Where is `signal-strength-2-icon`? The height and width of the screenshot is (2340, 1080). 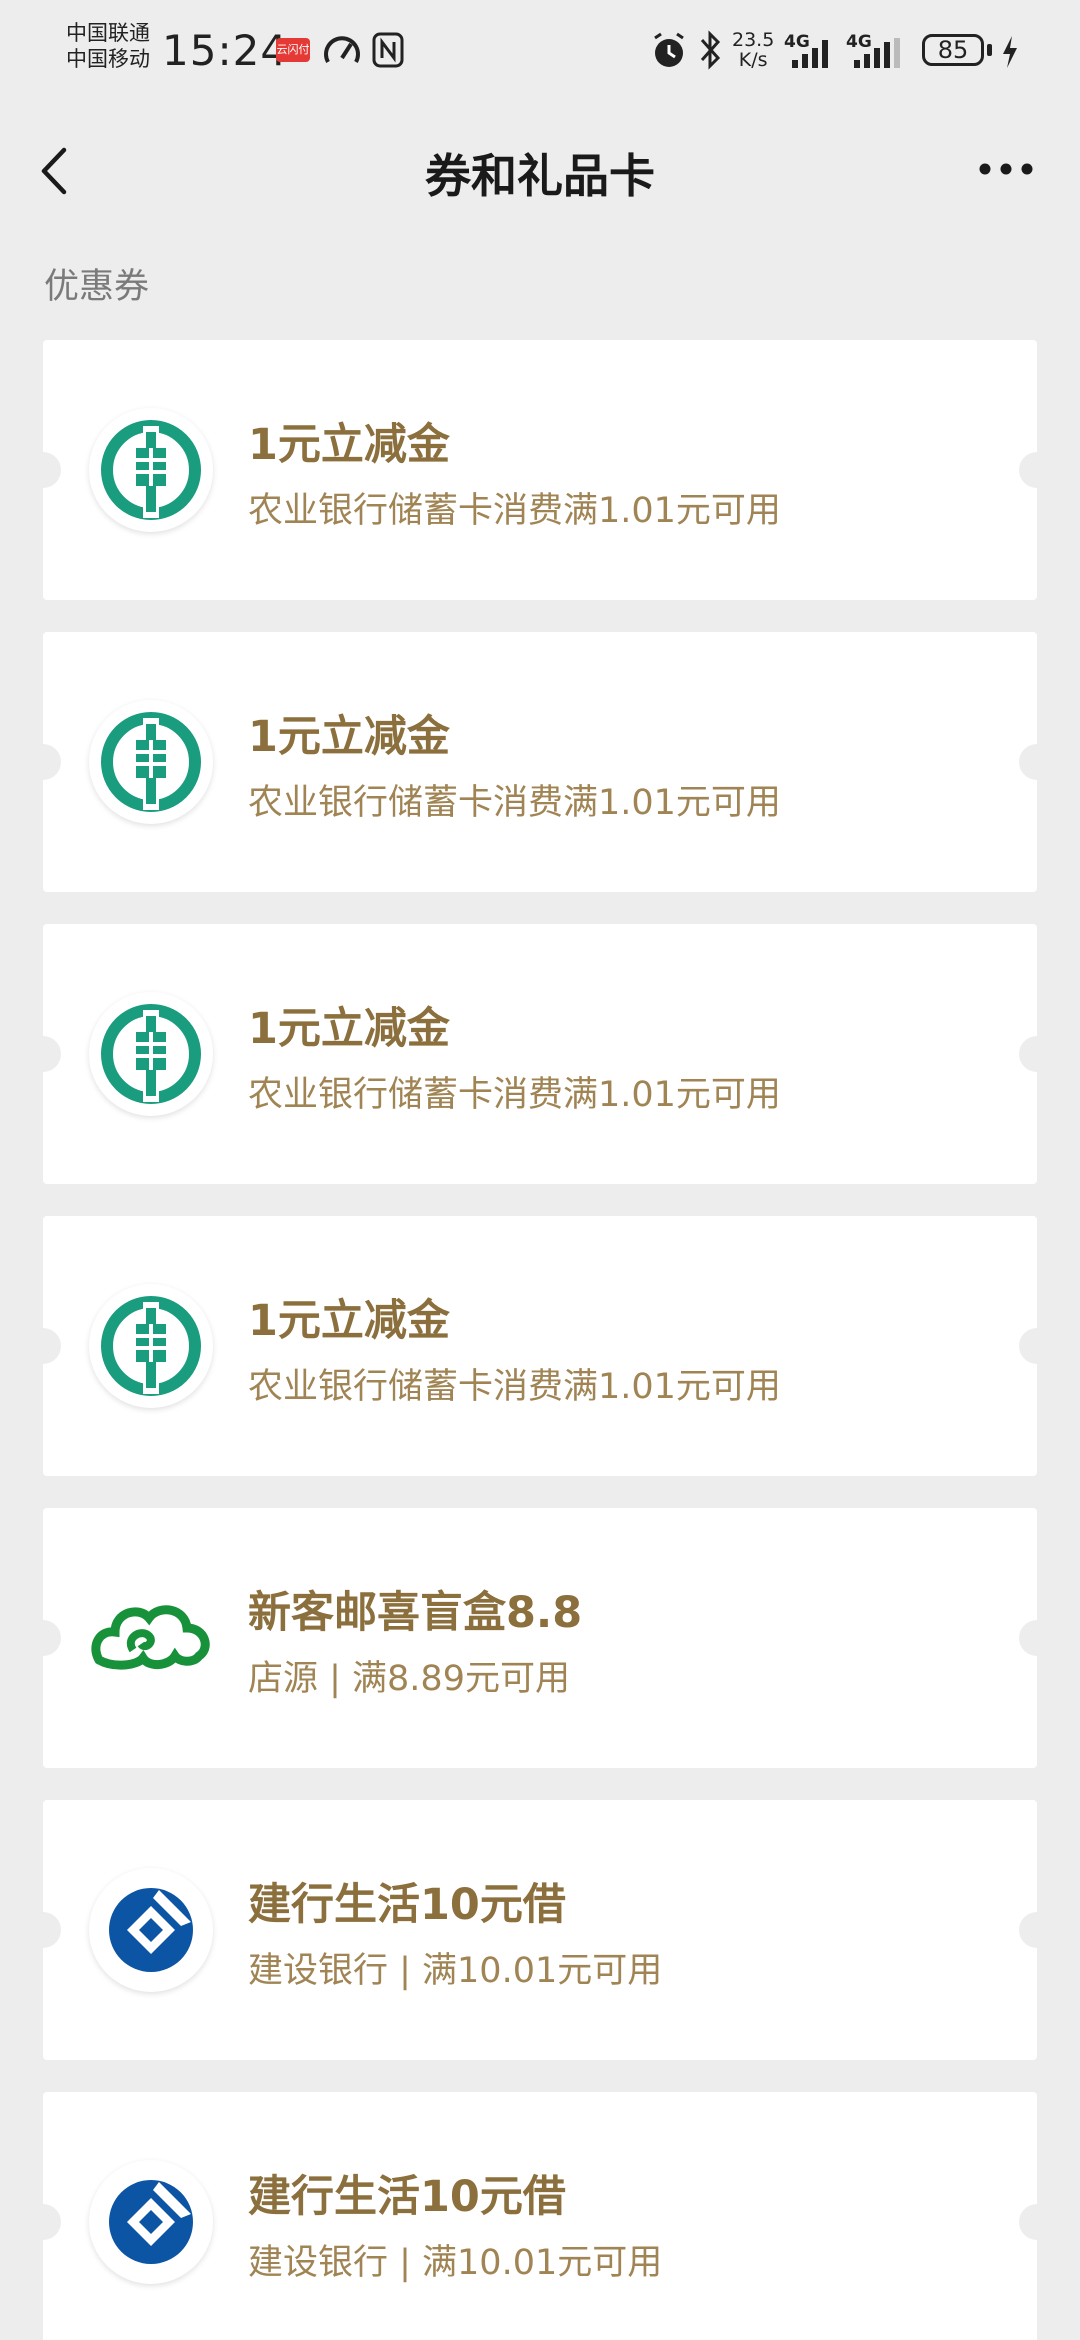
signal-strength-2-icon is located at coordinates (877, 53).